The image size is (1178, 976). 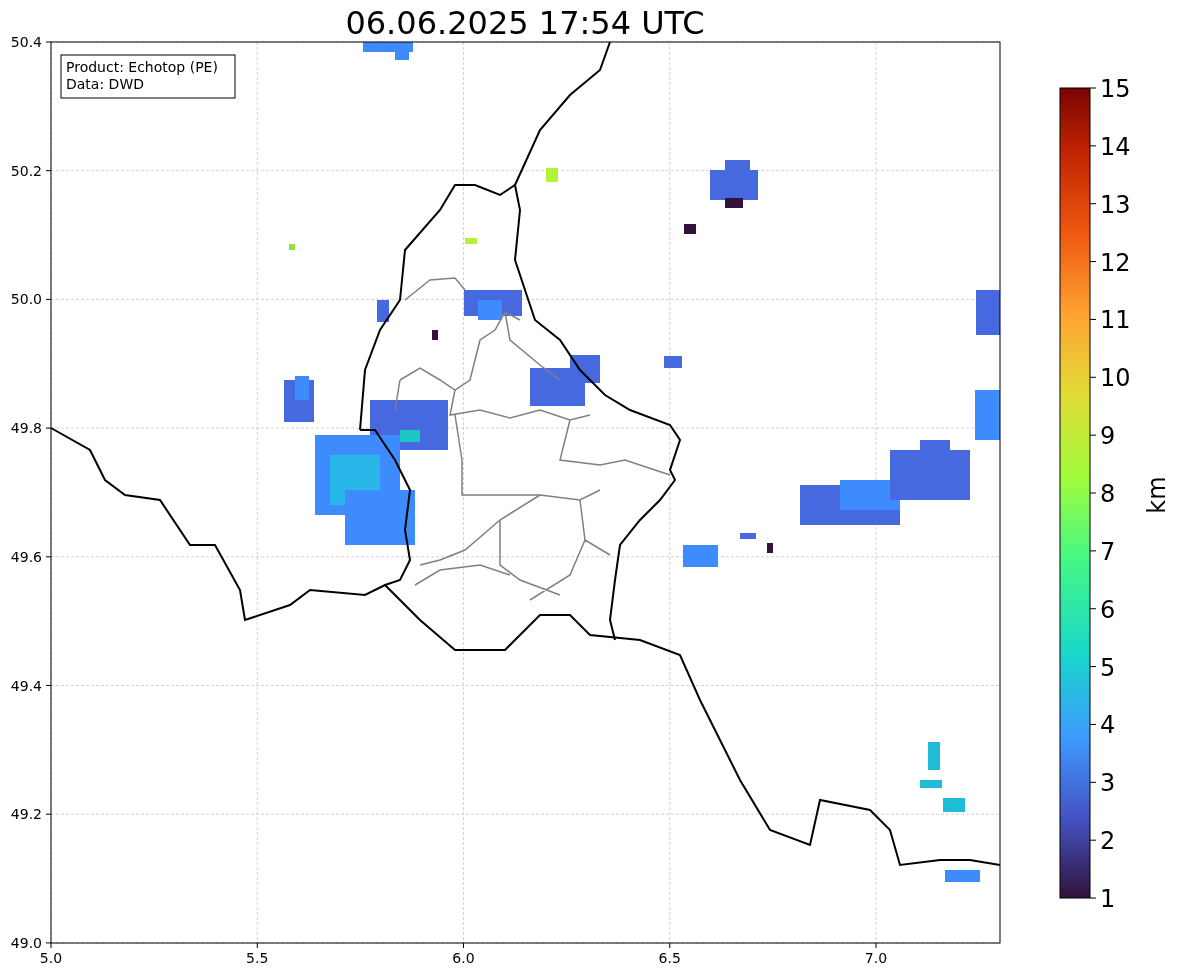 What do you see at coordinates (105, 84) in the screenshot?
I see `info-text: Data: DWD` at bounding box center [105, 84].